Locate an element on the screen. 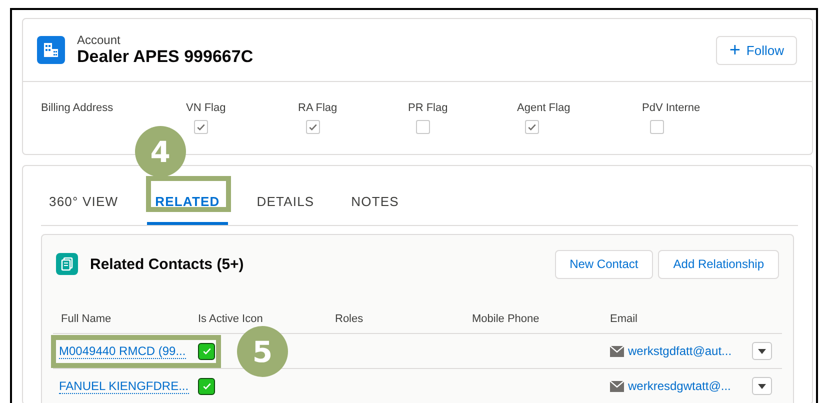 The width and height of the screenshot is (820, 403). follow-button: + Follow is located at coordinates (756, 50).